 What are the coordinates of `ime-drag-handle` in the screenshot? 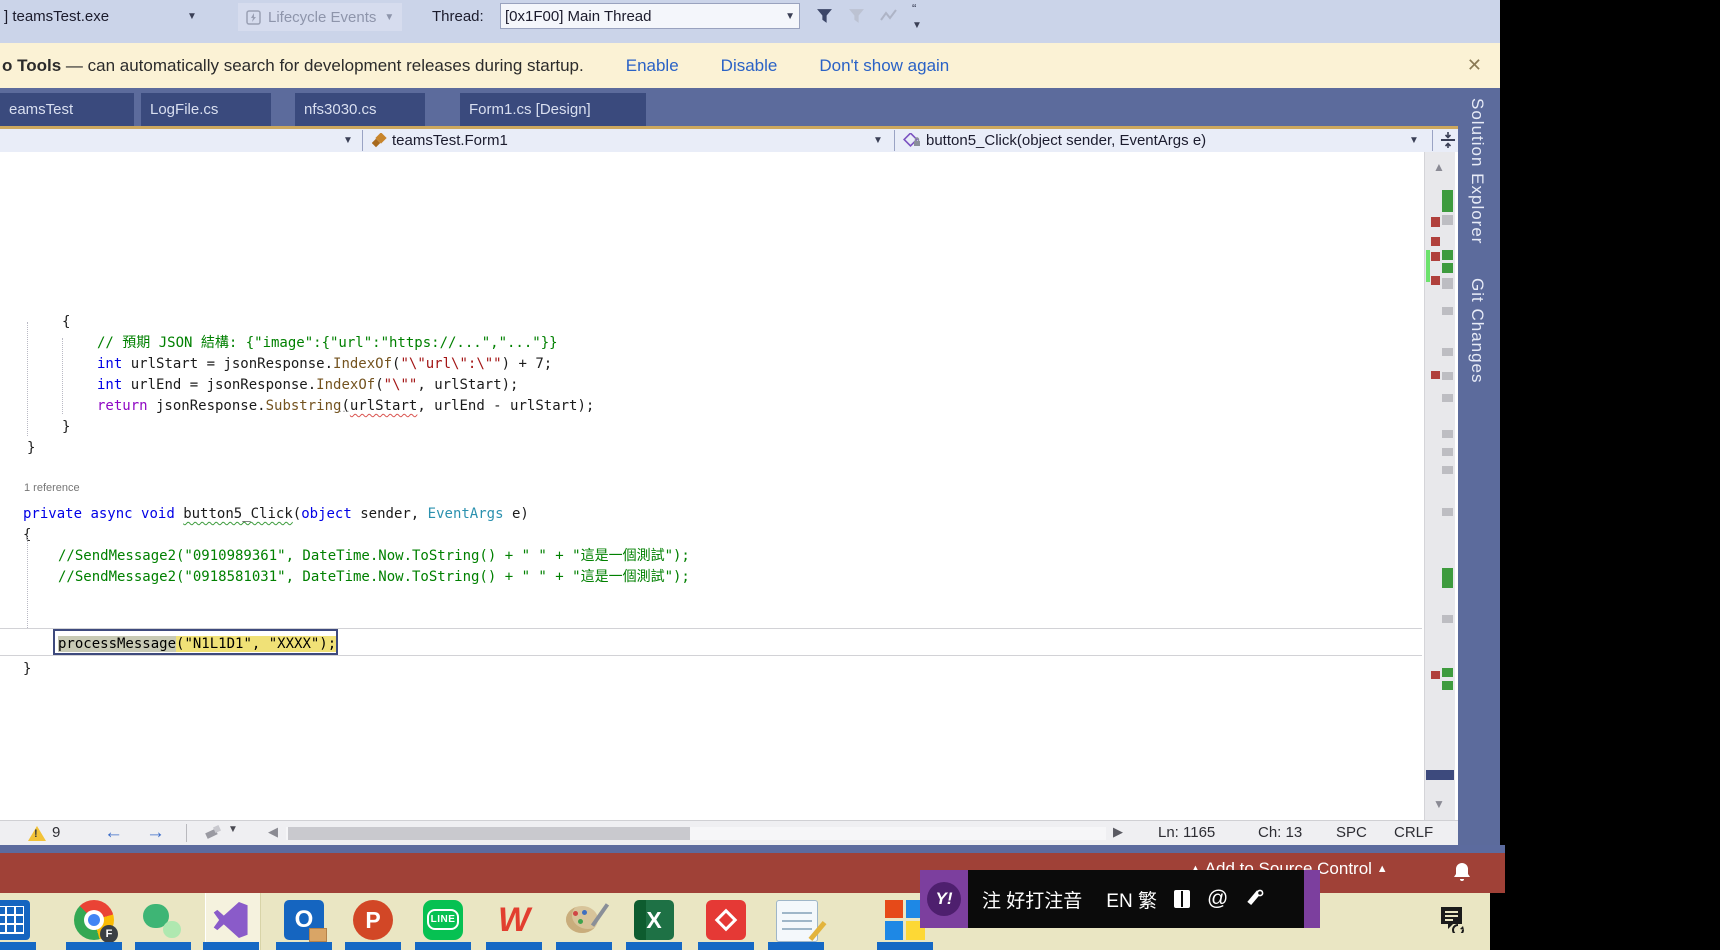 It's located at (1312, 899).